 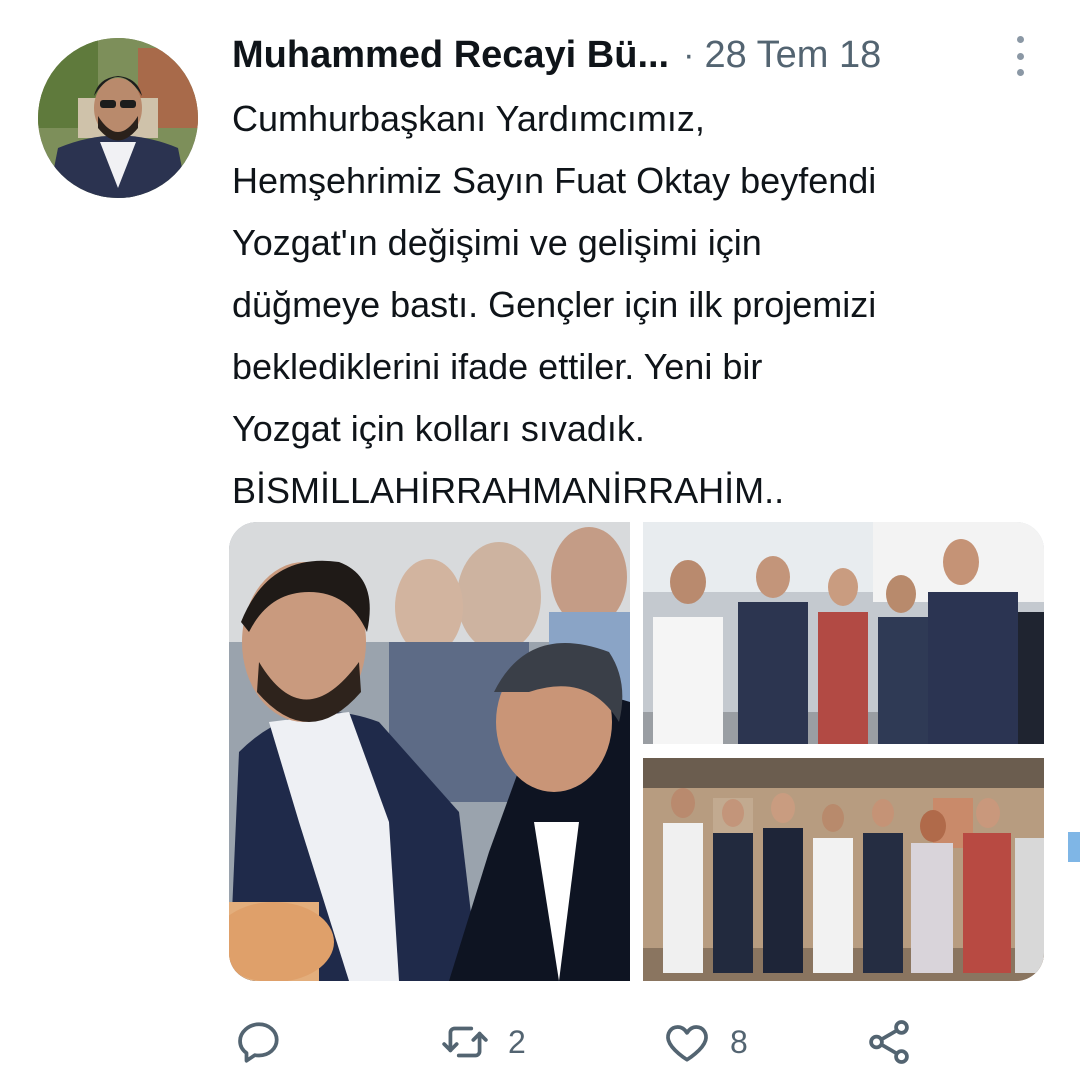 What do you see at coordinates (582, 1042) in the screenshot?
I see `tweet-actions: 2 8` at bounding box center [582, 1042].